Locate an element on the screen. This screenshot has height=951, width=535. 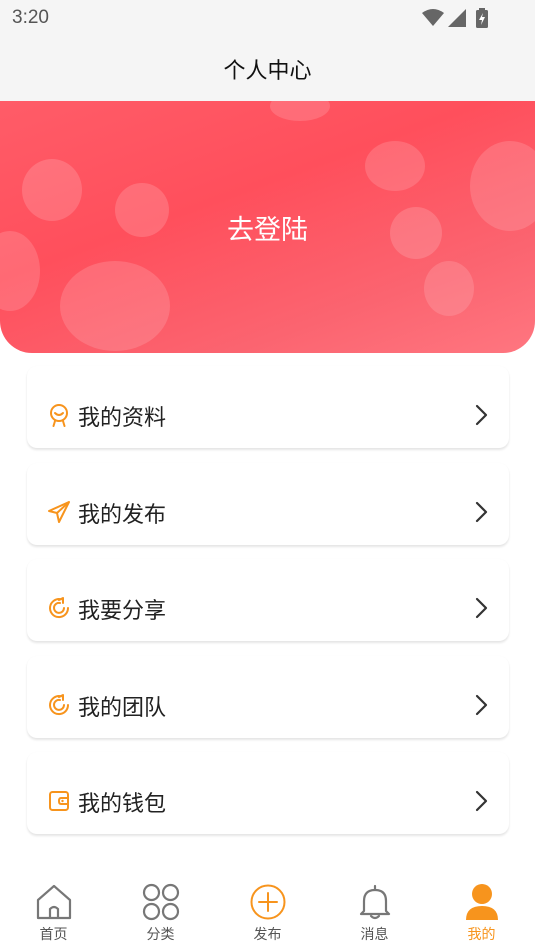
menu-item-label: 我的发布 is located at coordinates (122, 515).